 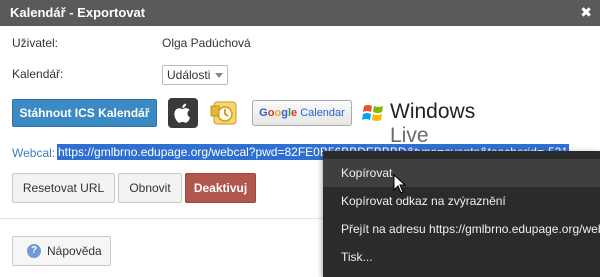 I want to click on close-icon: ✖, so click(x=586, y=12).